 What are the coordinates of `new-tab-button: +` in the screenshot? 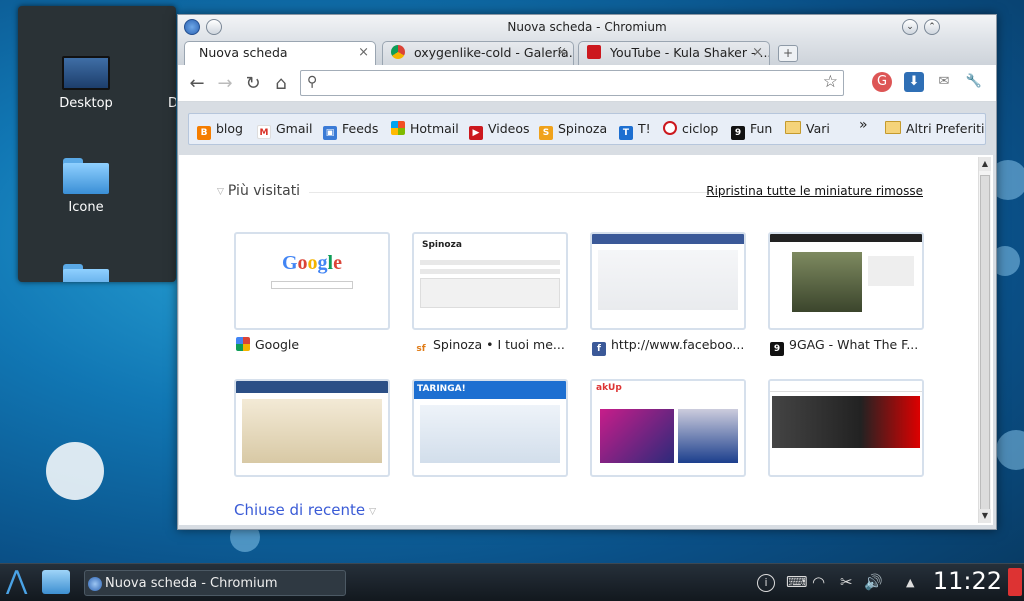 It's located at (788, 53).